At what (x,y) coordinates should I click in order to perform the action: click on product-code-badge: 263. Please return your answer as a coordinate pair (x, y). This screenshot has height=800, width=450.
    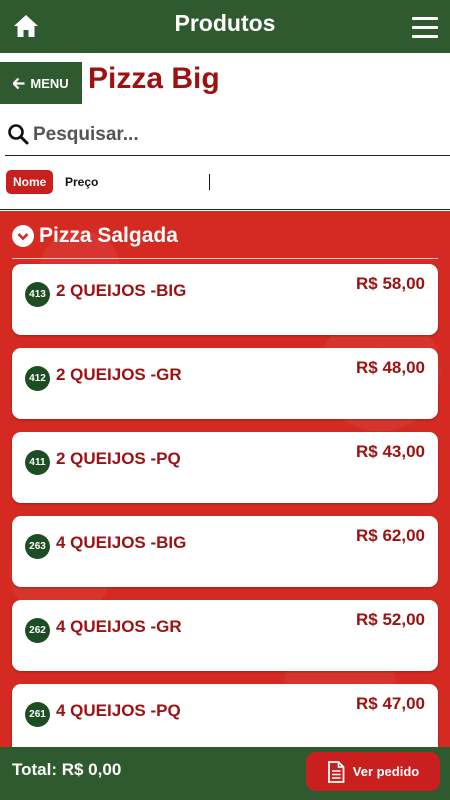
    Looking at the image, I should click on (37, 546).